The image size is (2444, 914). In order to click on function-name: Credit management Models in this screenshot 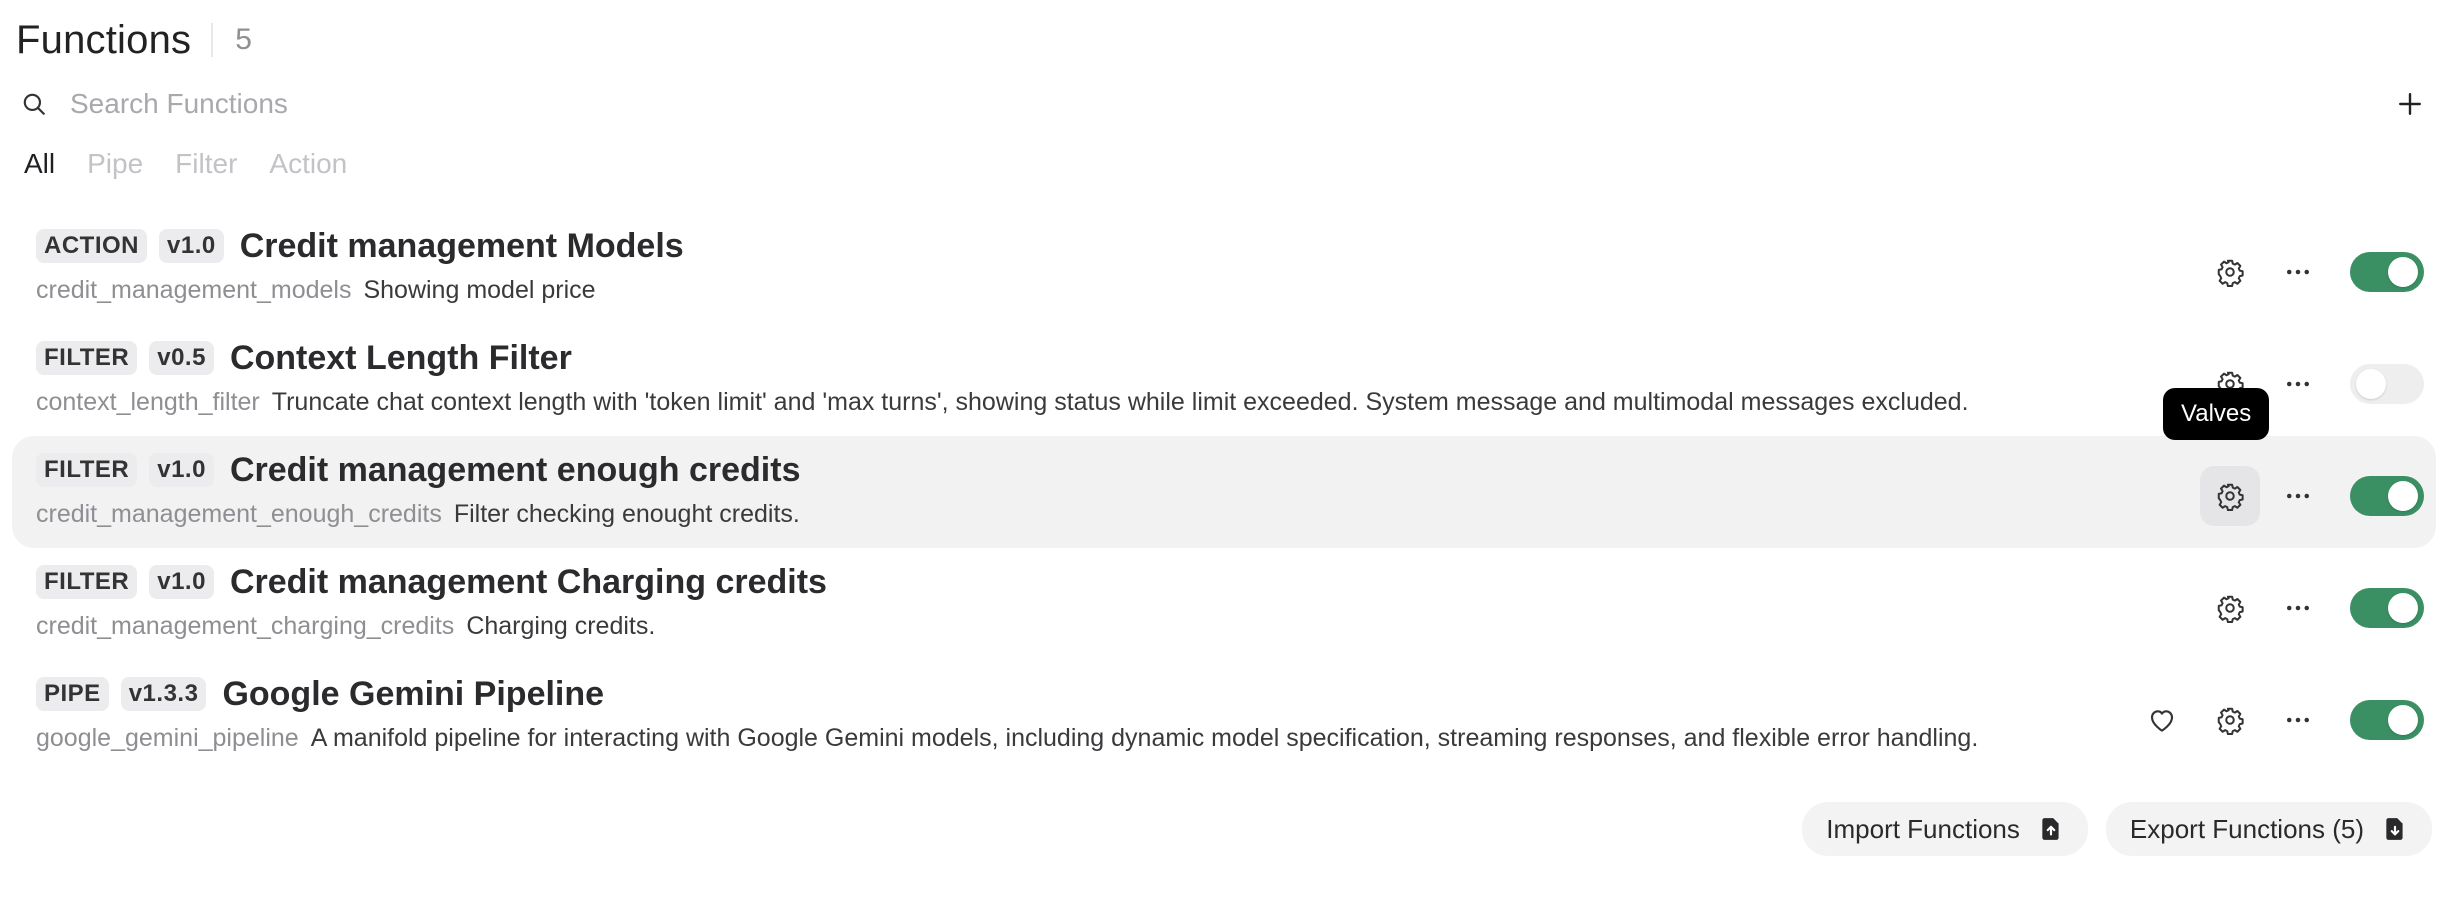, I will do `click(462, 246)`.